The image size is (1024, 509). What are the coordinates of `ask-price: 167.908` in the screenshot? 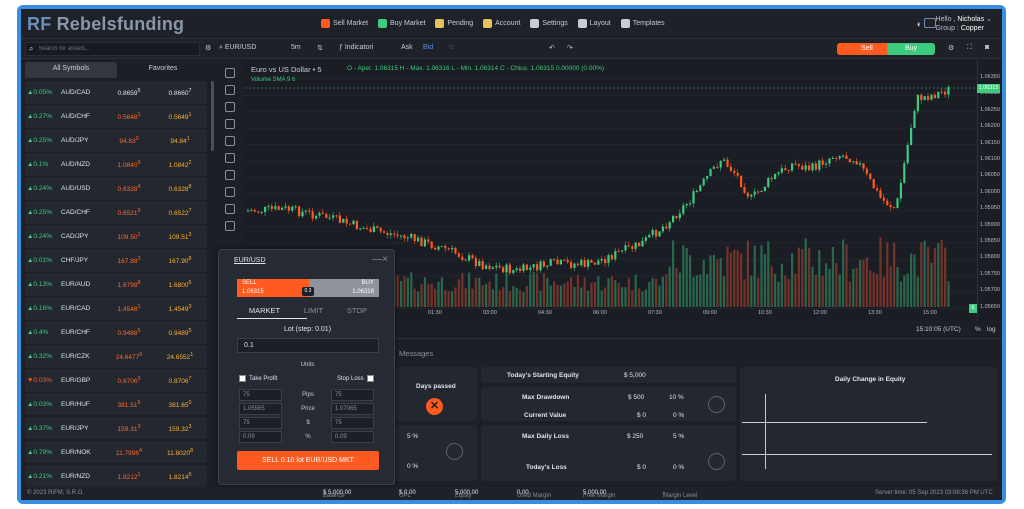 It's located at (180, 260).